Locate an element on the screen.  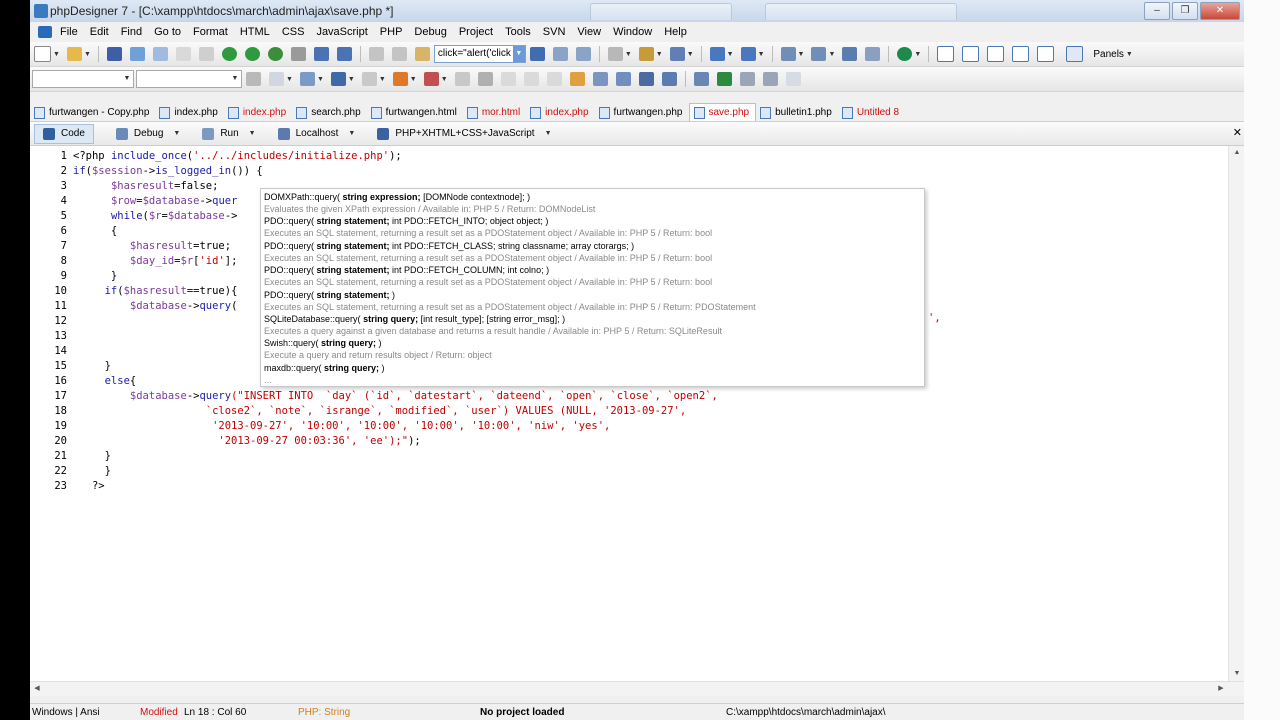
panel-bottom-icon is located at coordinates (996, 54).